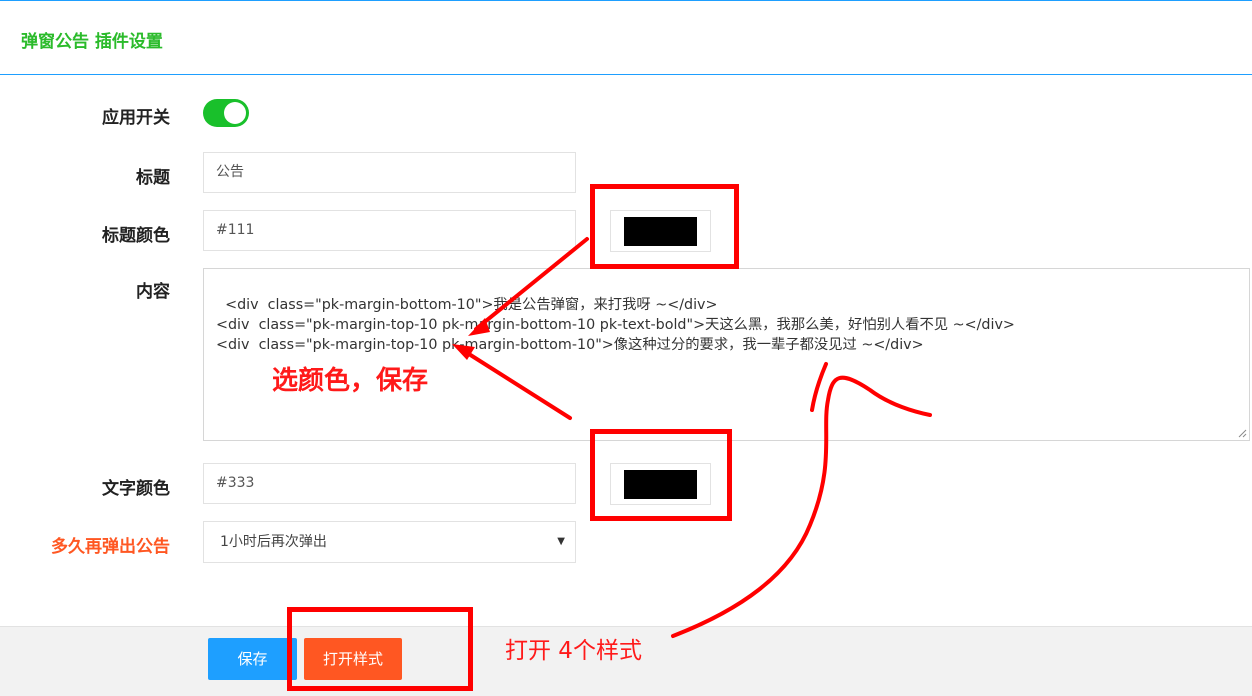 The image size is (1252, 696). What do you see at coordinates (515, 383) in the screenshot?
I see `arrow-line-lower` at bounding box center [515, 383].